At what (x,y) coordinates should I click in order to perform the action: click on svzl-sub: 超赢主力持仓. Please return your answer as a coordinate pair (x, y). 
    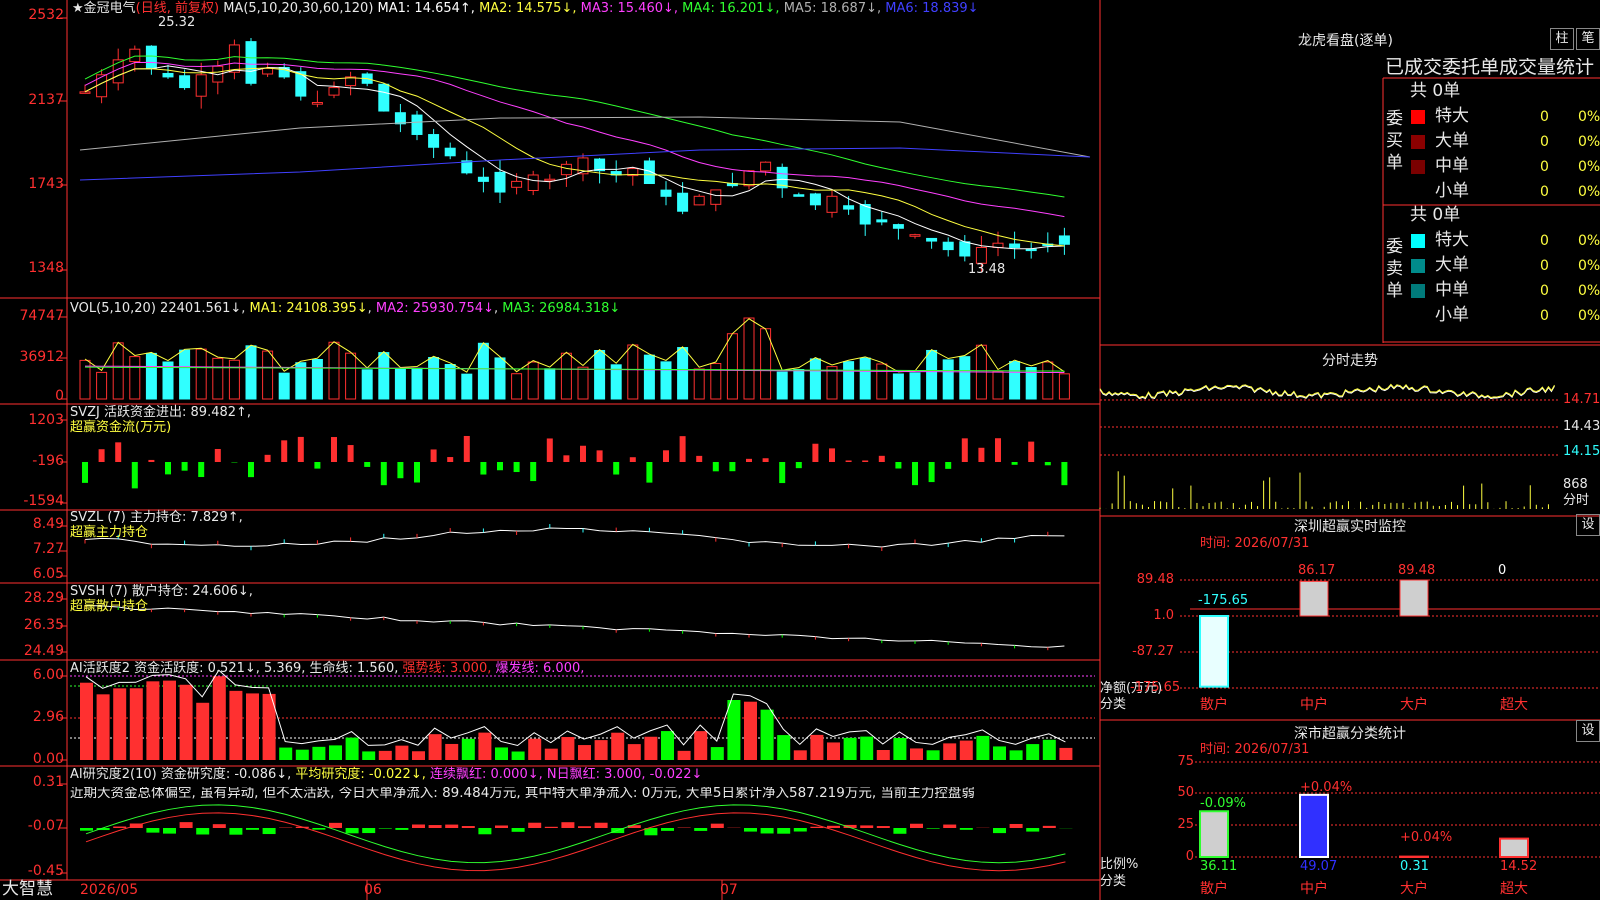
    Looking at the image, I should click on (109, 532).